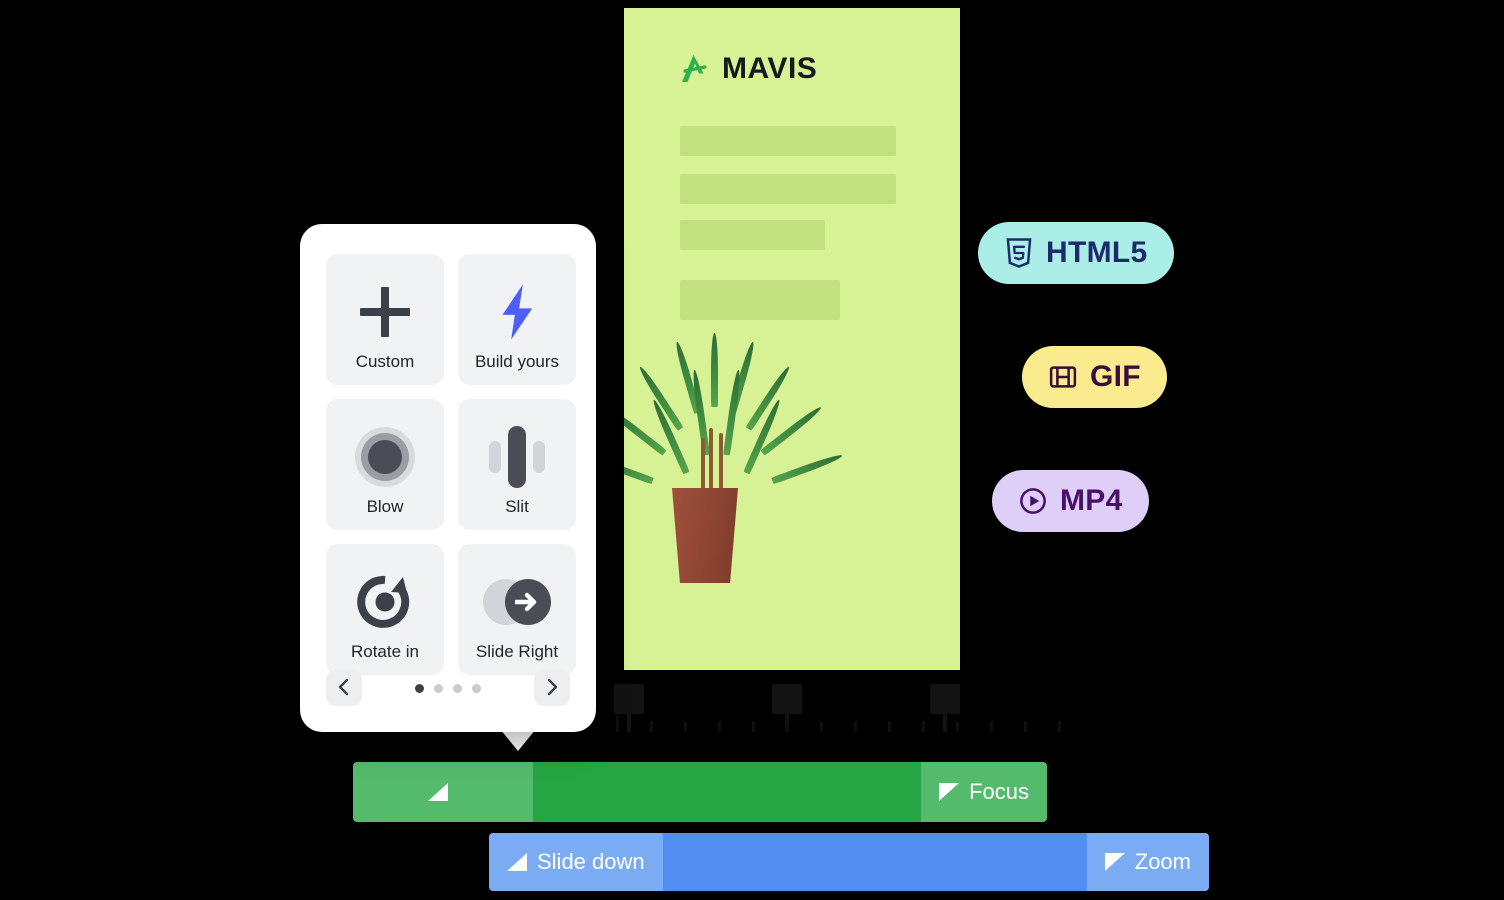 Image resolution: width=1504 pixels, height=900 pixels. What do you see at coordinates (1162, 861) in the screenshot?
I see `track-trail-label: Zoom` at bounding box center [1162, 861].